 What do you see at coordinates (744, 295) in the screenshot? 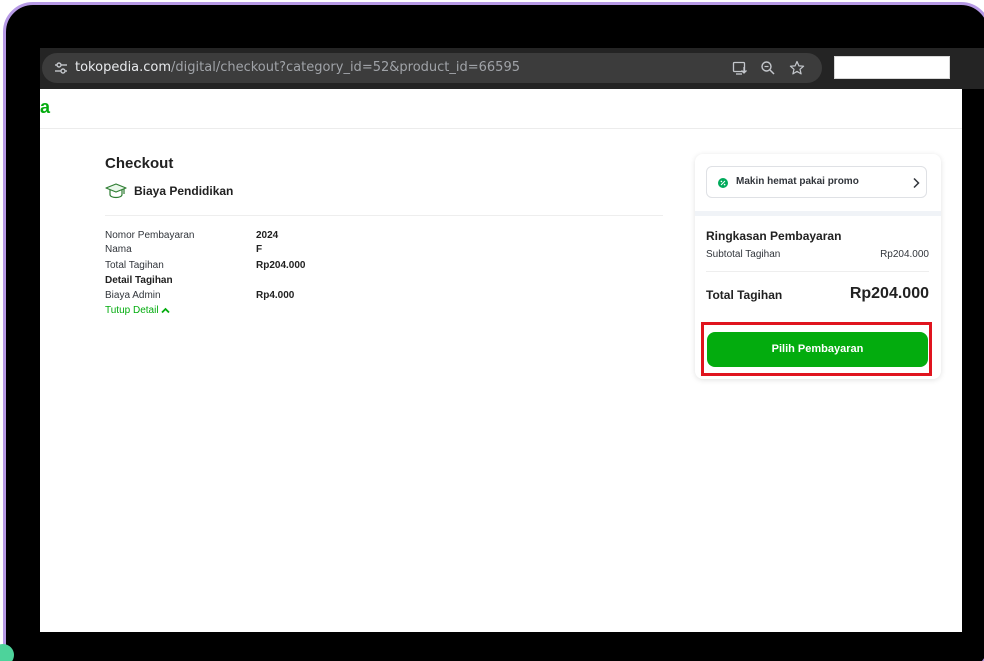
I see `total-label: Total Tagihan` at bounding box center [744, 295].